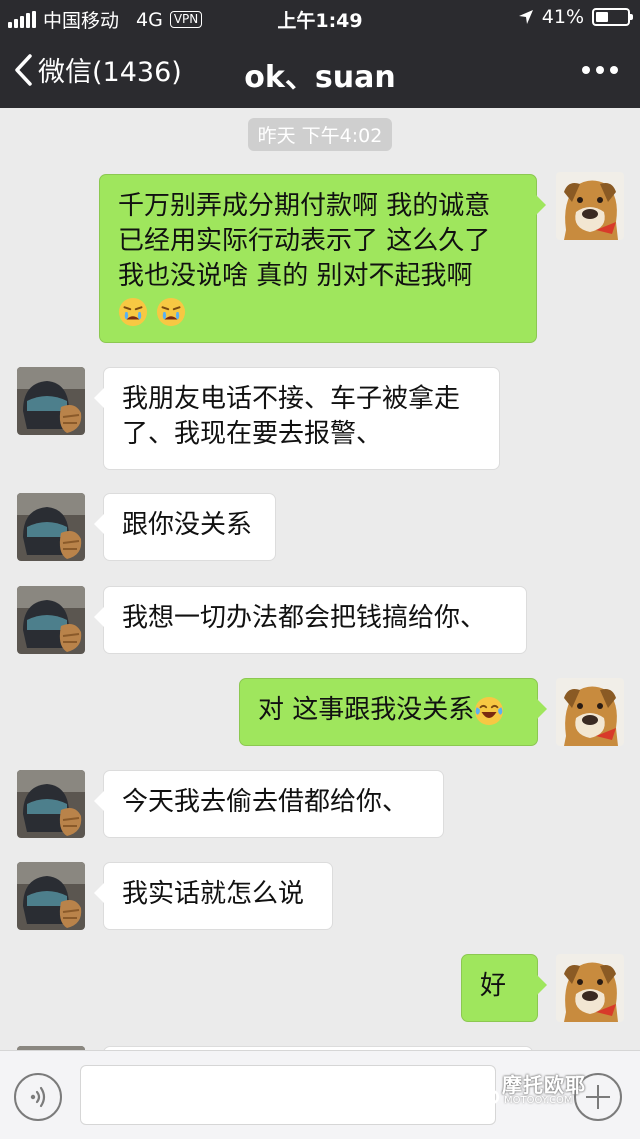 This screenshot has width=640, height=1139. I want to click on back-button: 微信(1436), so click(98, 69).